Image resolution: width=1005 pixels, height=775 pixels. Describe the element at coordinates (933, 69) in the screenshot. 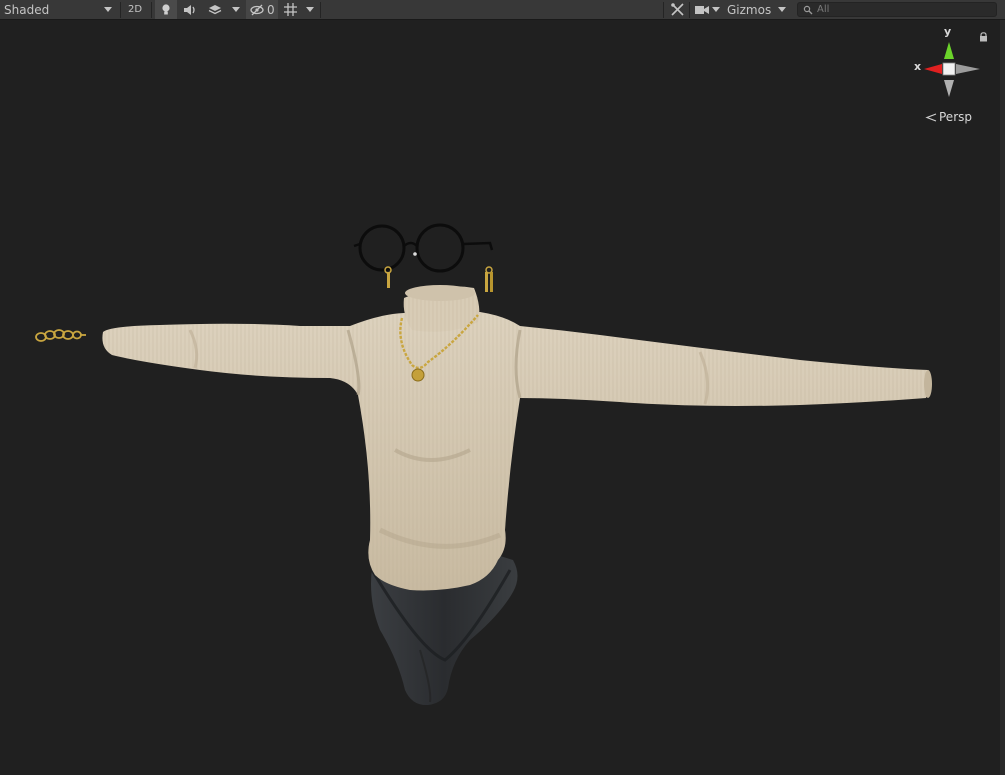

I see `x-axis-cone` at that location.